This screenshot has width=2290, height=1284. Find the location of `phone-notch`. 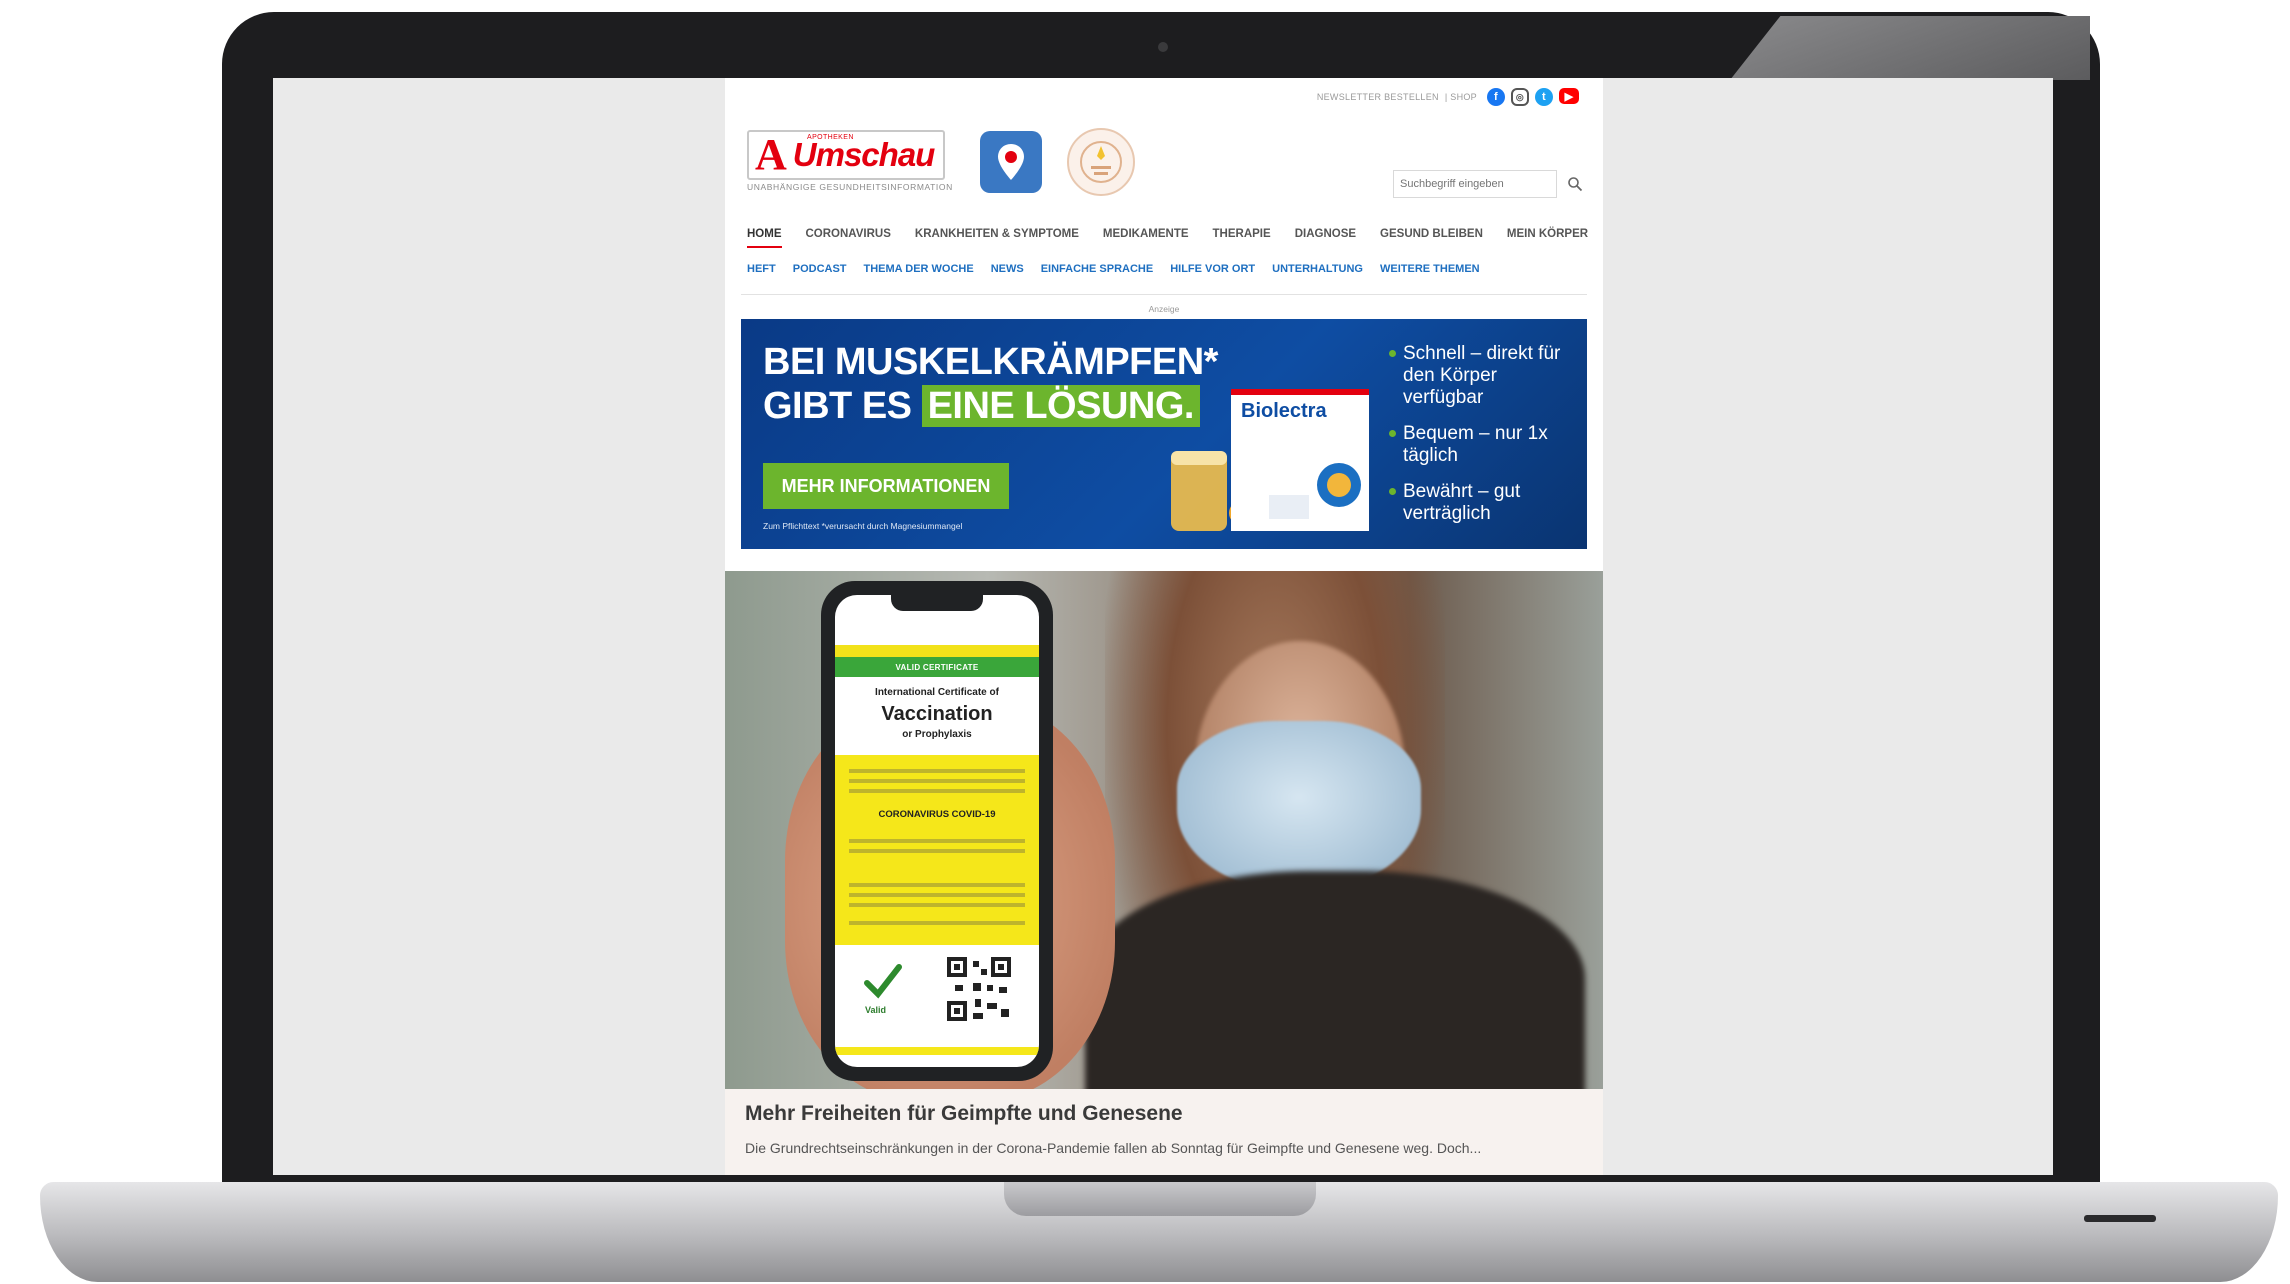

phone-notch is located at coordinates (937, 603).